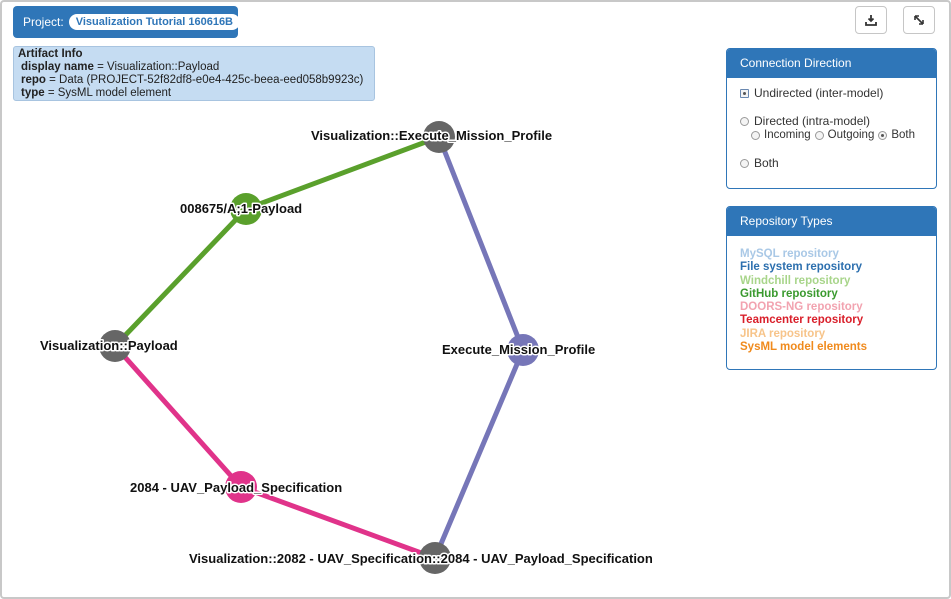 The height and width of the screenshot is (599, 951). I want to click on repo-type-file-system: File system repository, so click(801, 267).